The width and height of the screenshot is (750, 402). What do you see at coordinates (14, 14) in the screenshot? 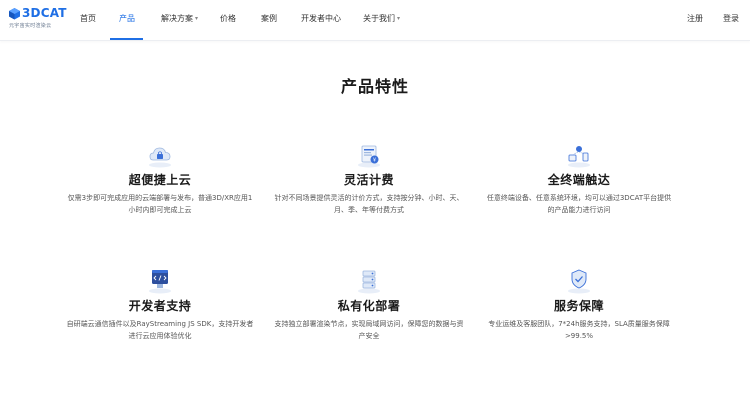
I see `logo-mark-icon` at bounding box center [14, 14].